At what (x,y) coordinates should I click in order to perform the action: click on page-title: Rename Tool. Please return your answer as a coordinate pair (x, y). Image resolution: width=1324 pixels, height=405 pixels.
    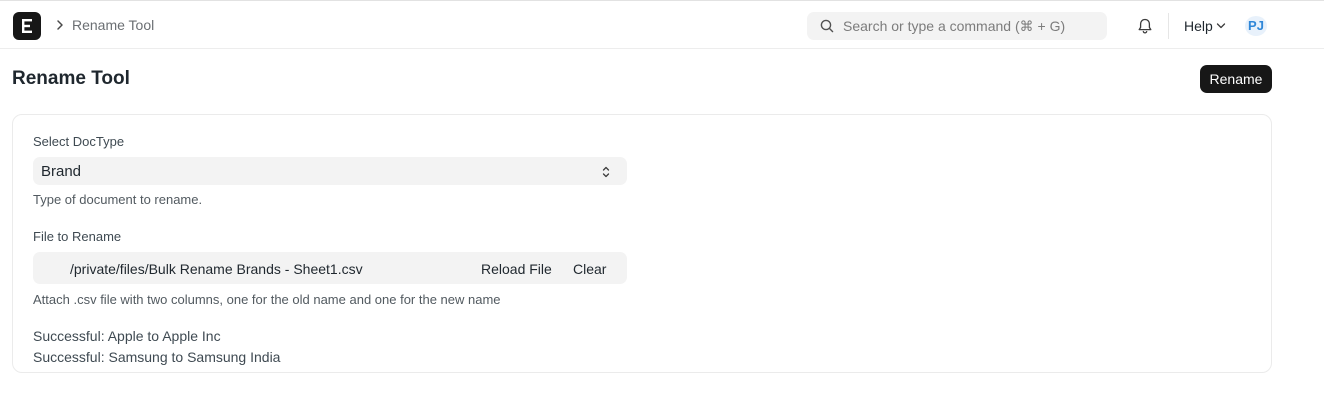
    Looking at the image, I should click on (71, 78).